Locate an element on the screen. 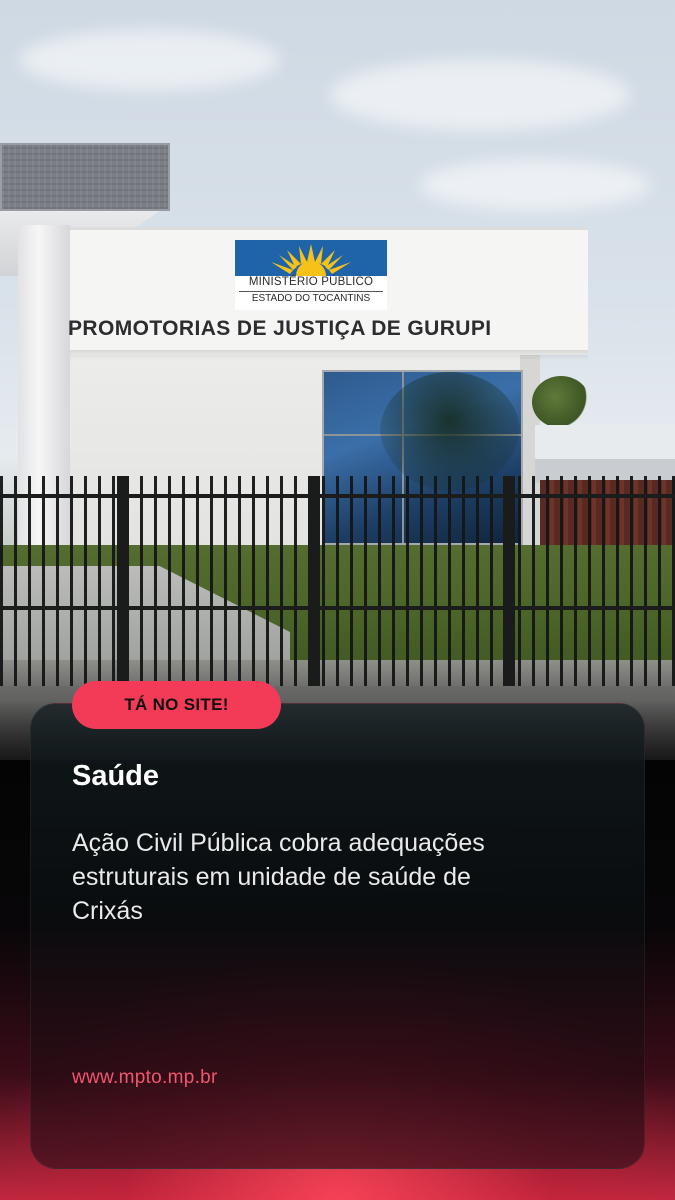 The image size is (675, 1200). logo-divider is located at coordinates (311, 291).